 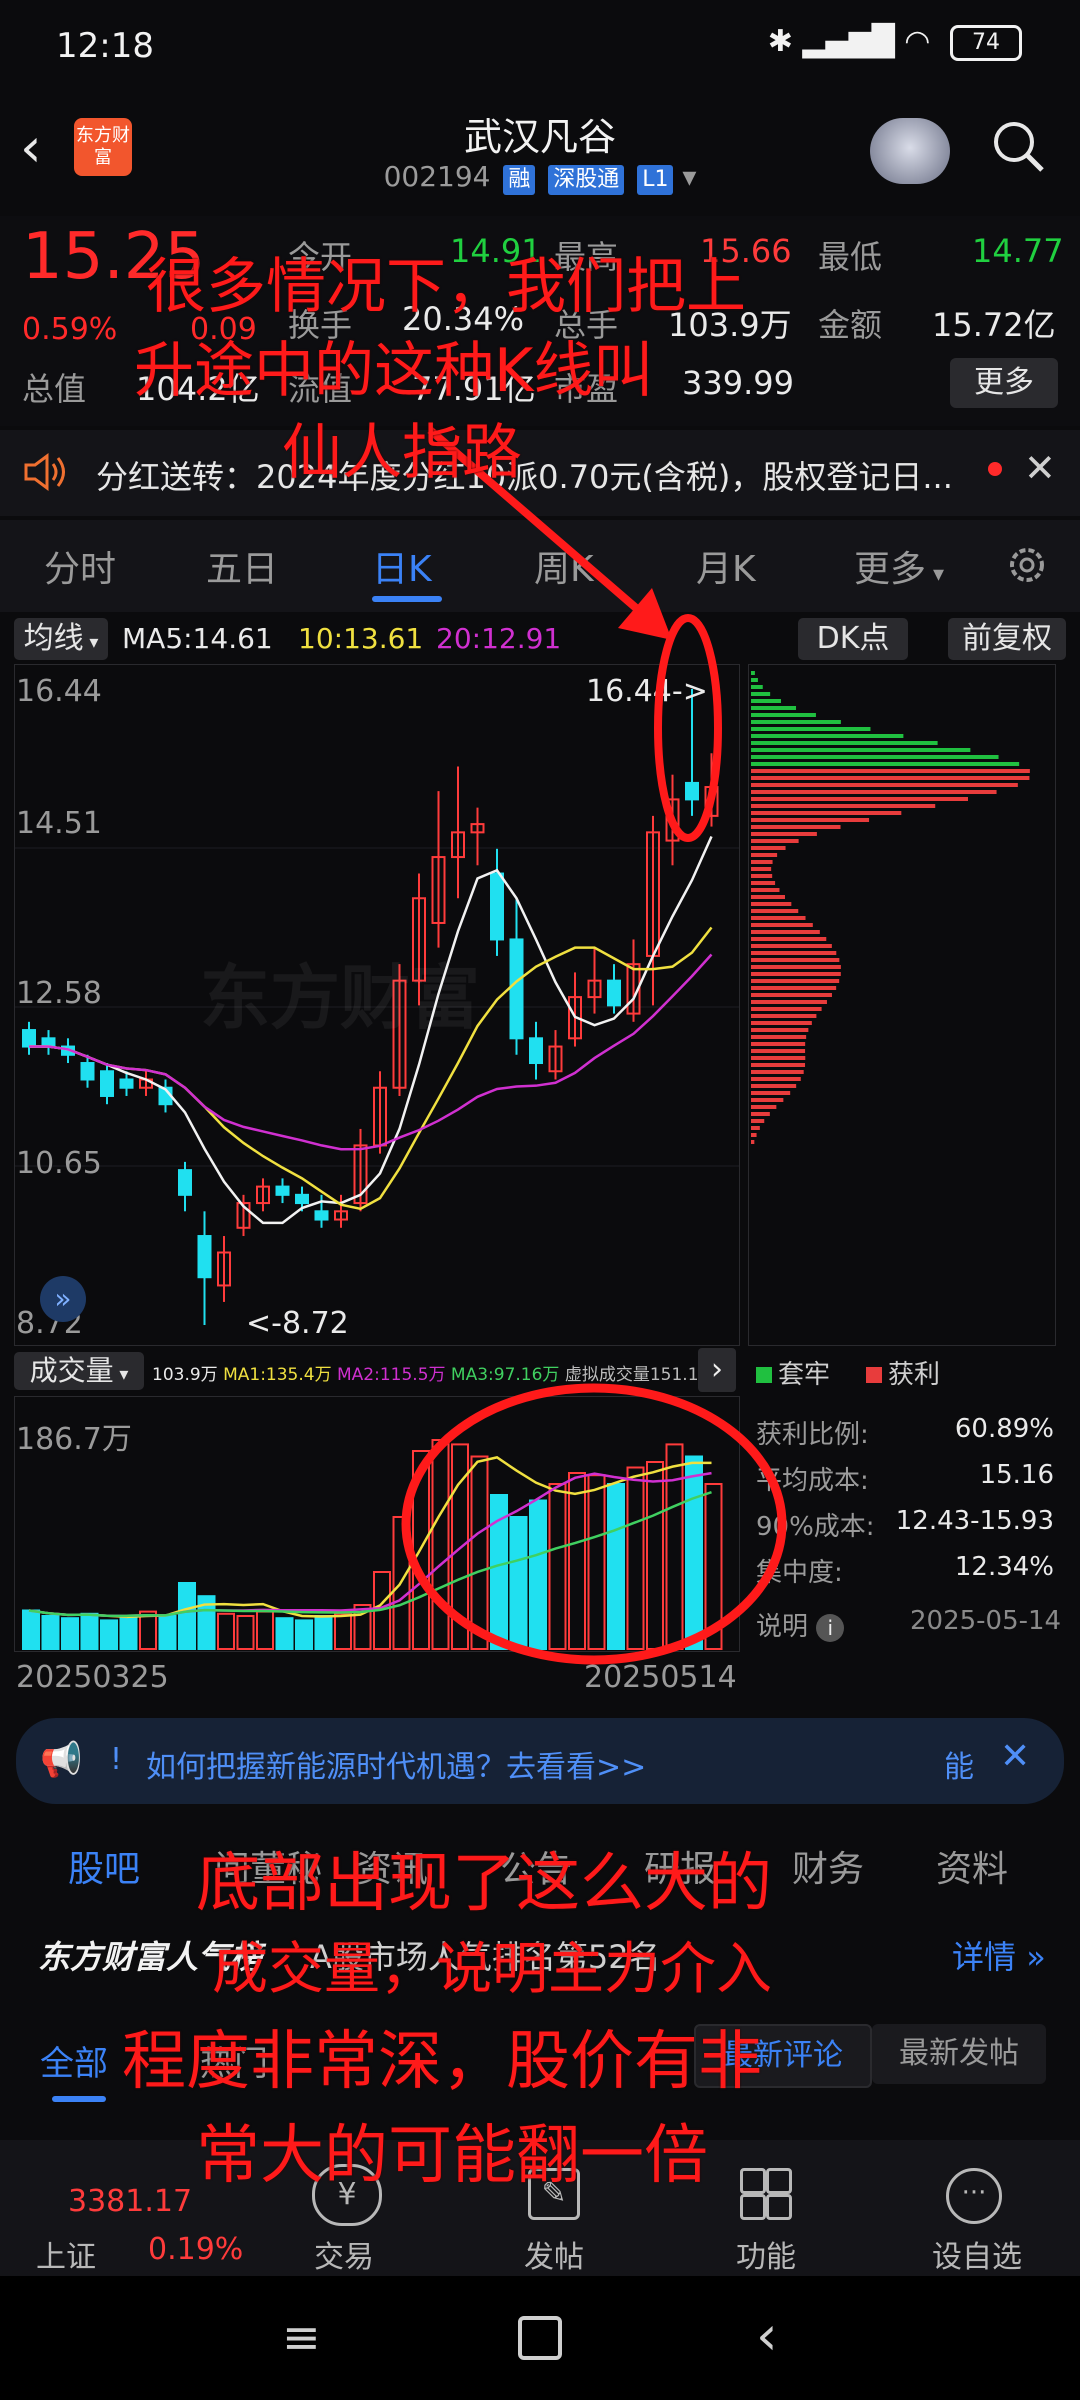 What do you see at coordinates (452, 2156) in the screenshot?
I see `annotation-bottom-line4: 常大的可能翻一倍` at bounding box center [452, 2156].